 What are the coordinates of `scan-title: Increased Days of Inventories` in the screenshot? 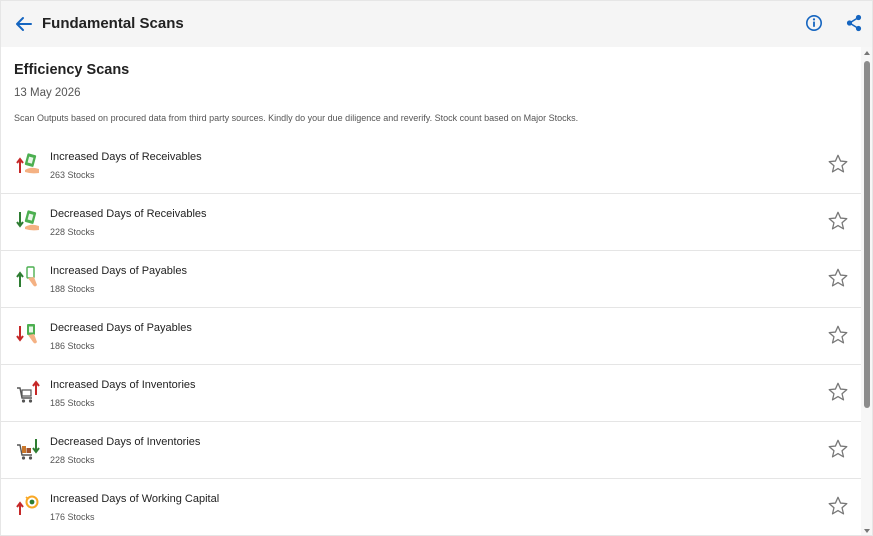 It's located at (123, 385).